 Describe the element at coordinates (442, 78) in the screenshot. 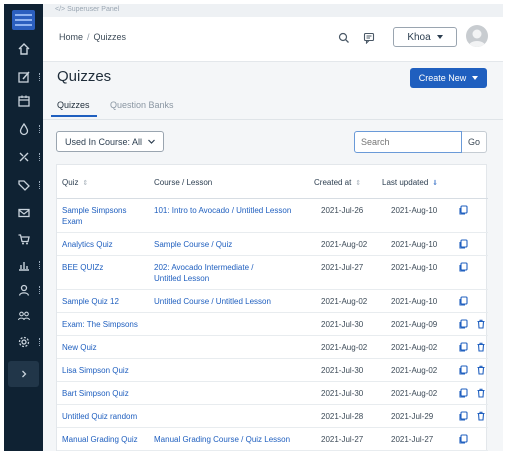

I see `create-new-label: Create New` at that location.